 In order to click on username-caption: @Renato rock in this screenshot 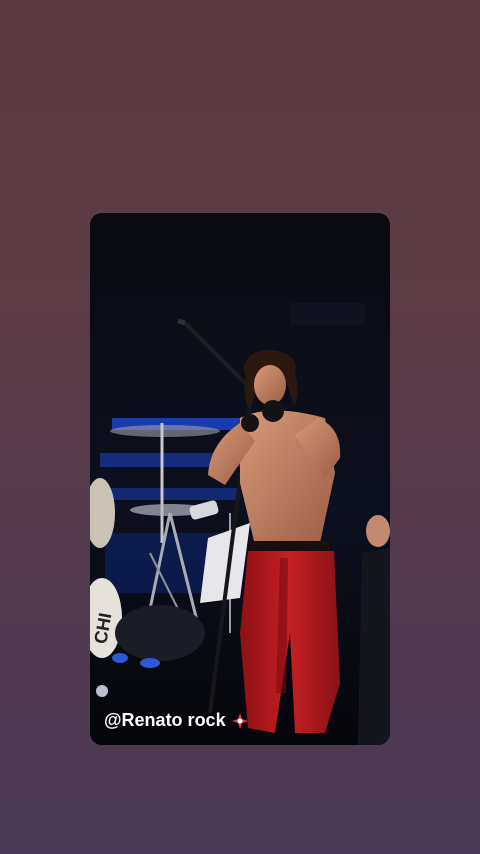, I will do `click(176, 720)`.